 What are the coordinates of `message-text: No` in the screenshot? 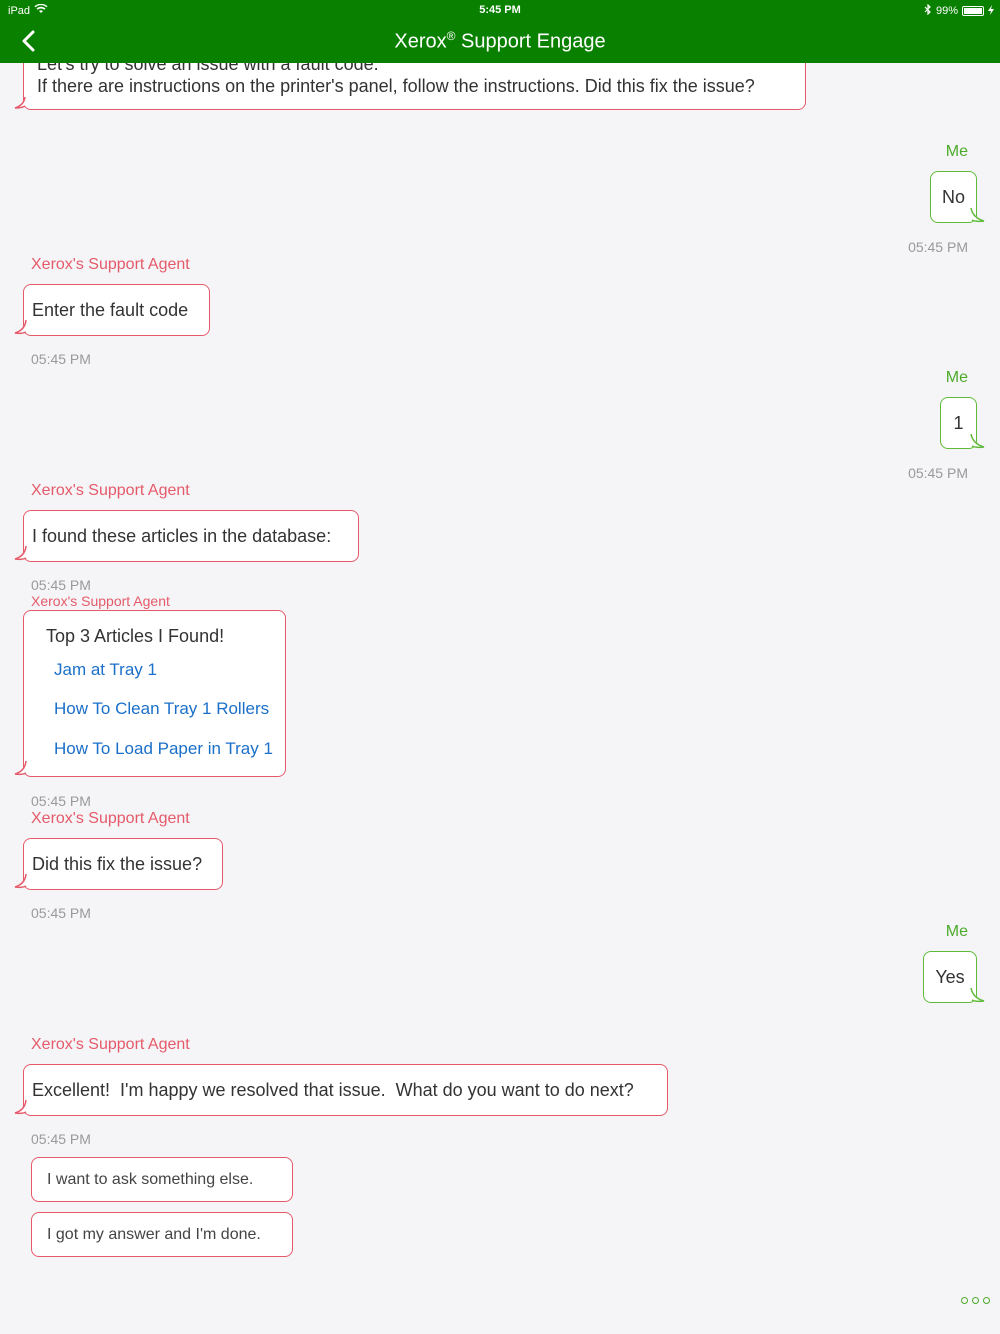 It's located at (953, 196).